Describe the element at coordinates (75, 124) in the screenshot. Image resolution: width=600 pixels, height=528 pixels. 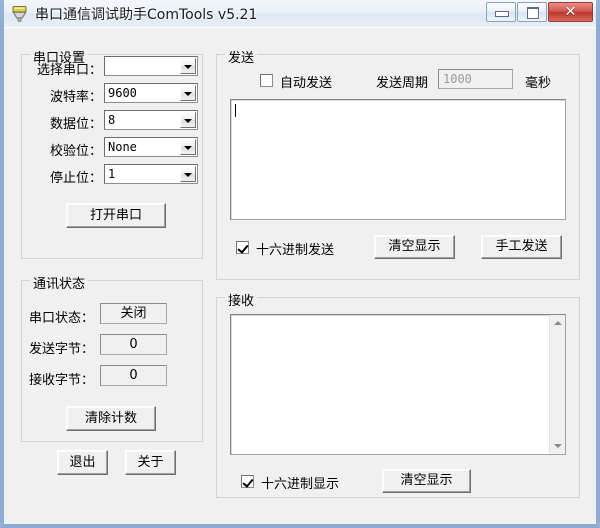
I see `label-data-bits: 数据位：` at that location.